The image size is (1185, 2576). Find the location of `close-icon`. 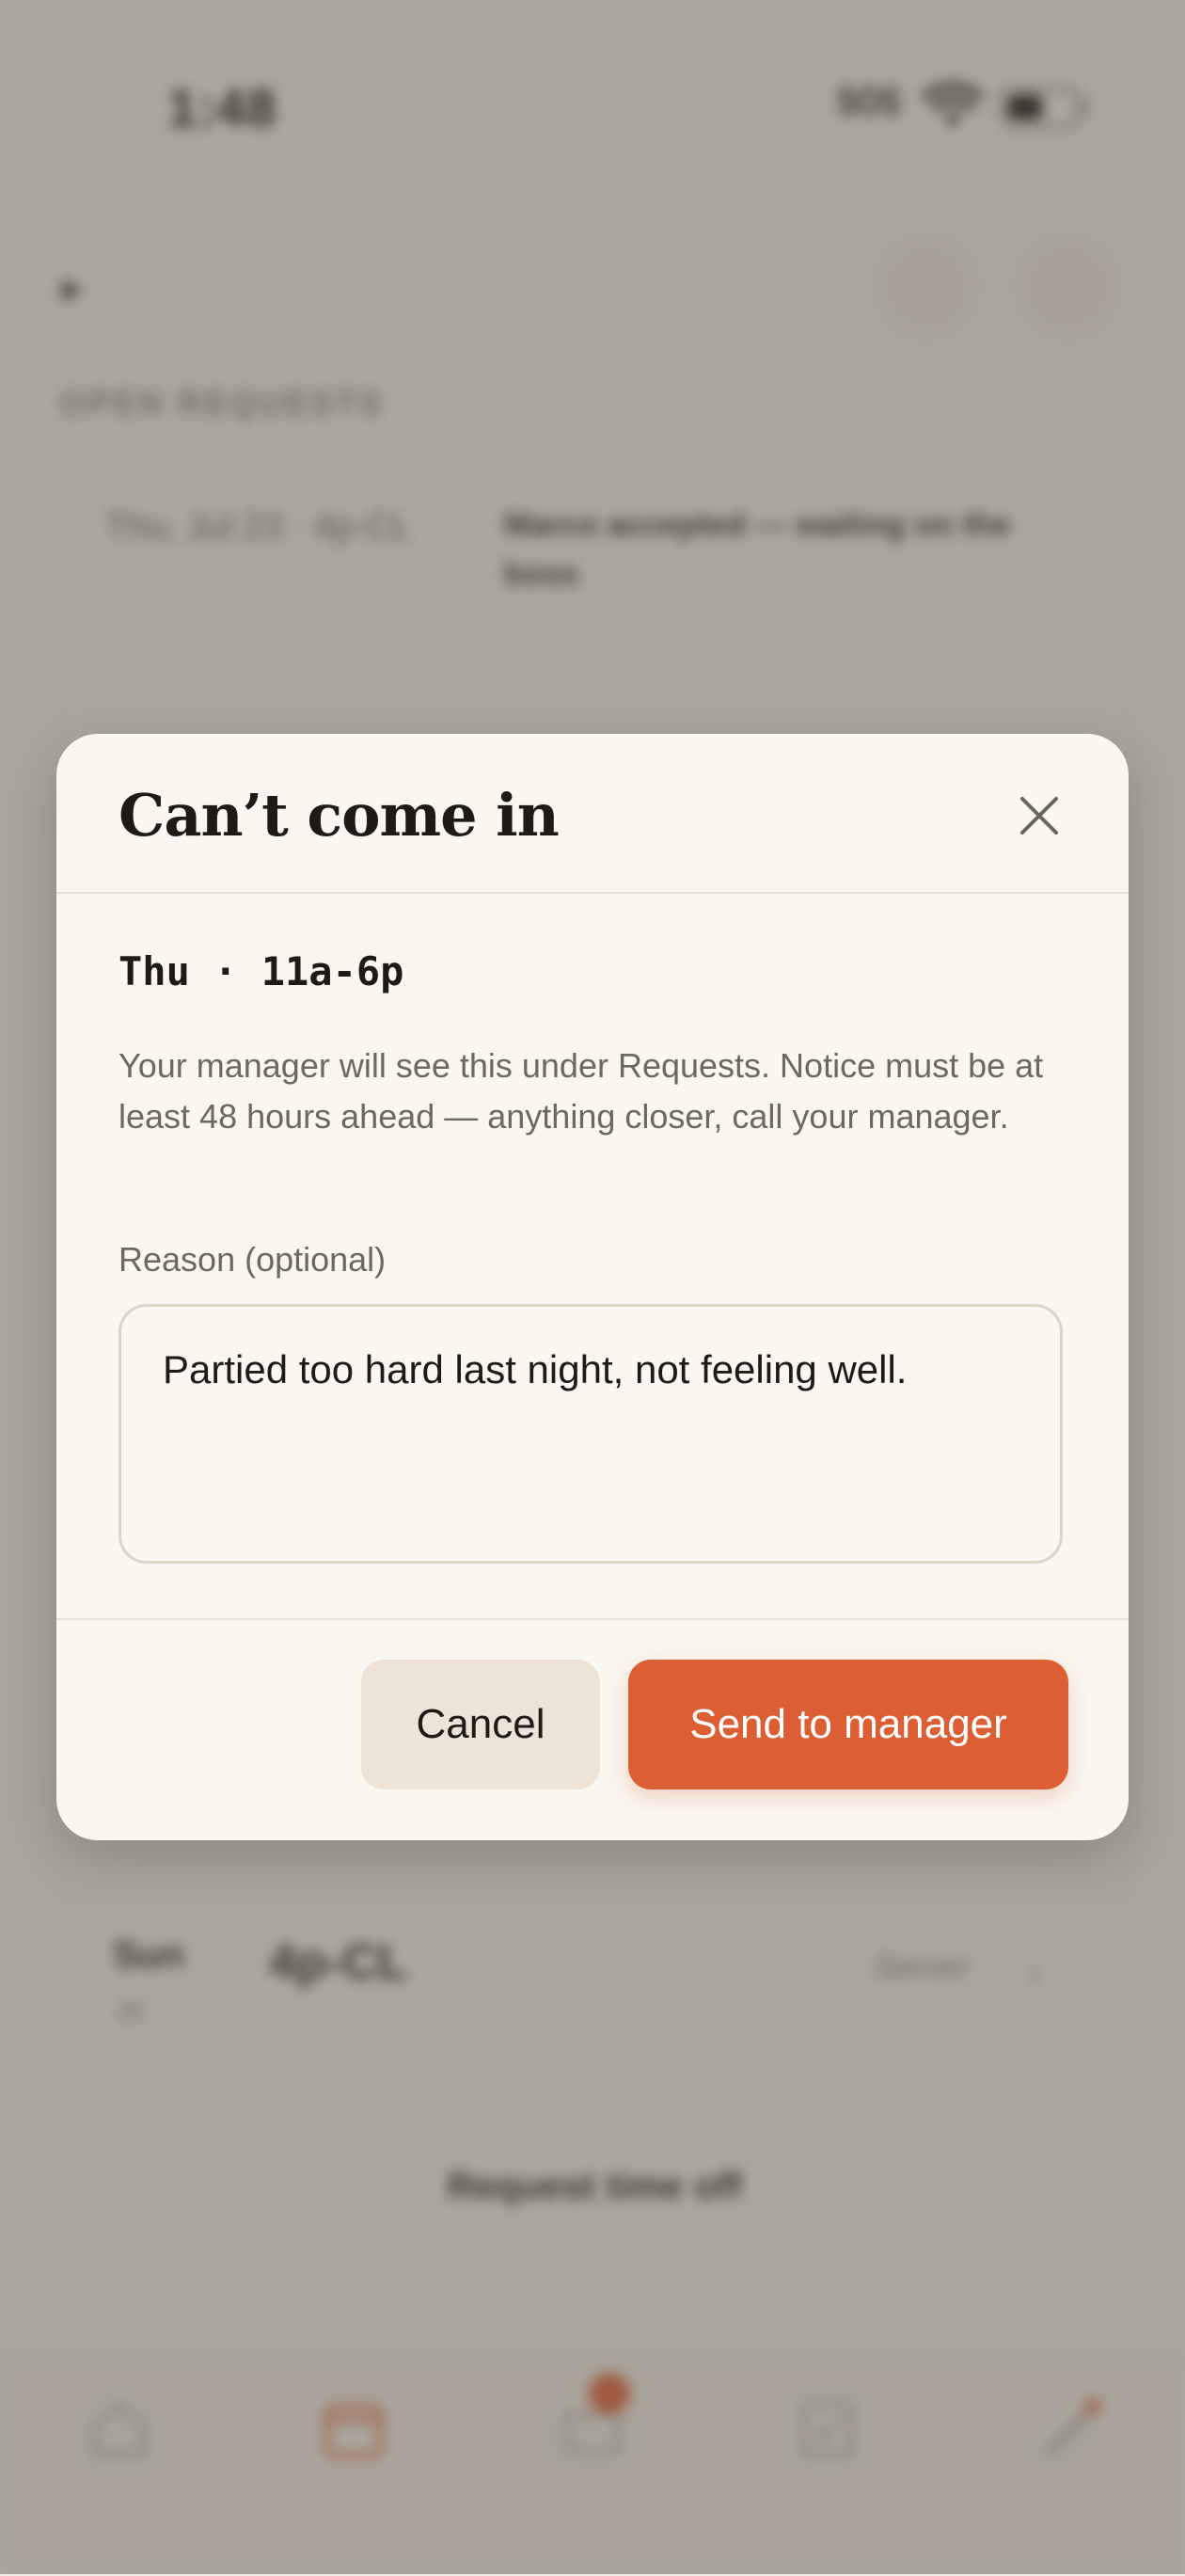

close-icon is located at coordinates (1039, 815).